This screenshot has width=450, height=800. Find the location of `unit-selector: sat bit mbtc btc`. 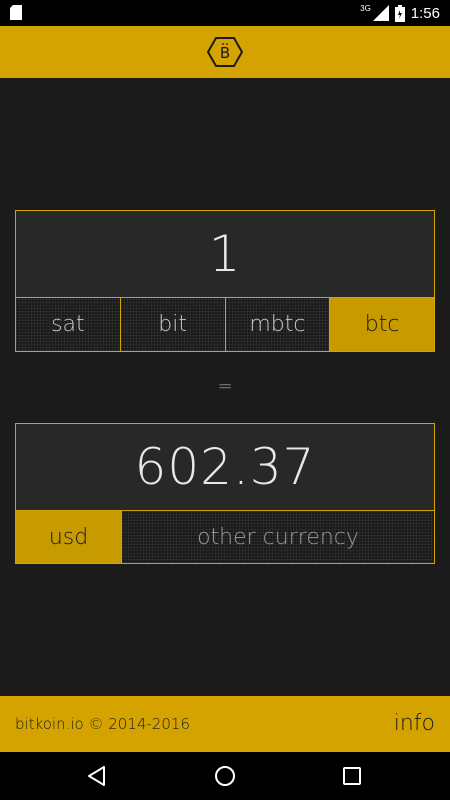

unit-selector: sat bit mbtc btc is located at coordinates (225, 324).